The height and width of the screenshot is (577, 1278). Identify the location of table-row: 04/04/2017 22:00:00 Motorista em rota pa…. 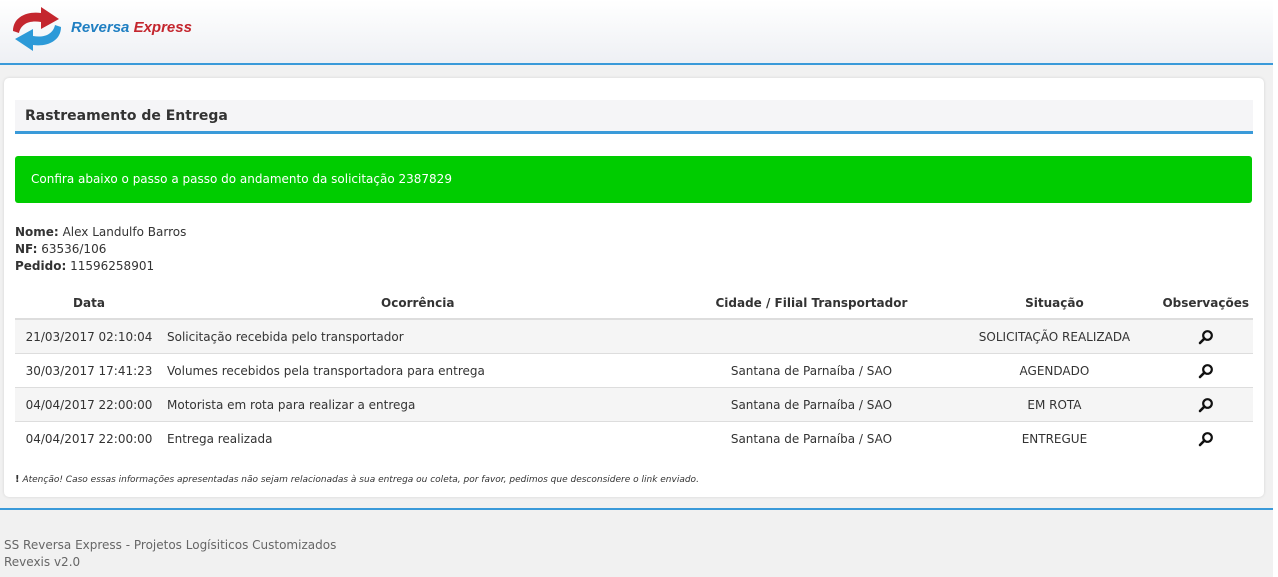
(634, 404).